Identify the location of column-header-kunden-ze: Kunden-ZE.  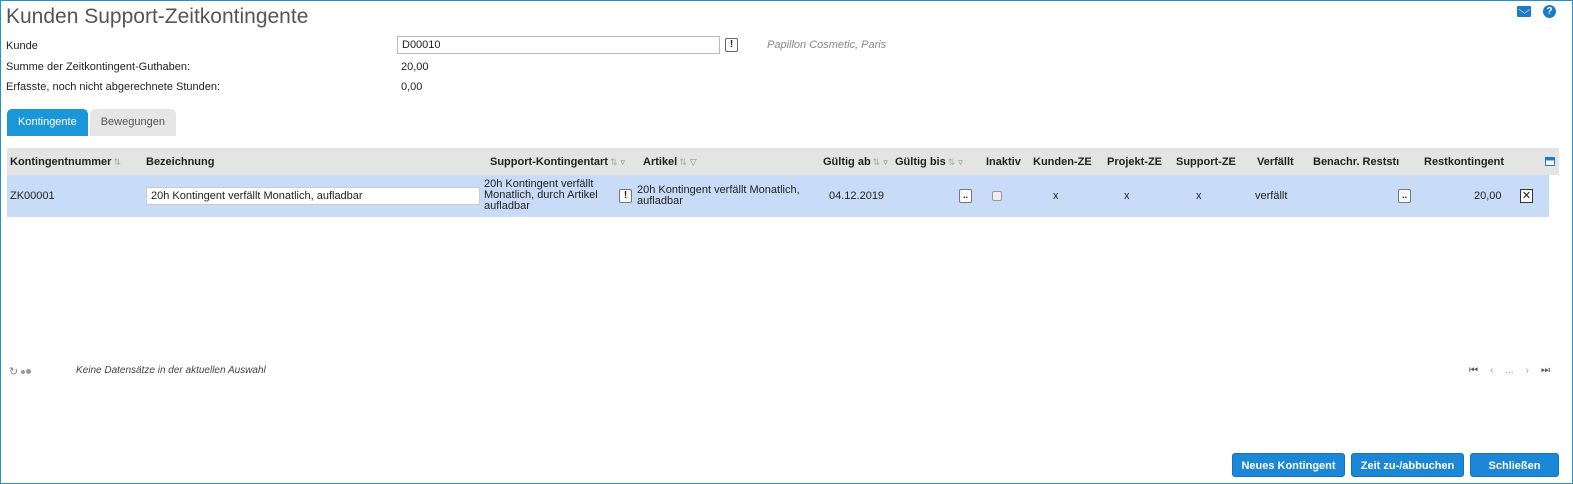
(1062, 162).